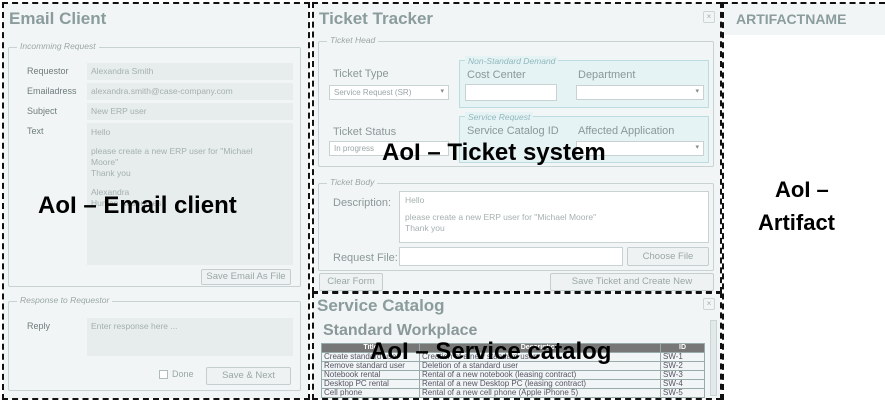 The height and width of the screenshot is (401, 885). I want to click on request-file-label: Request File:, so click(365, 258).